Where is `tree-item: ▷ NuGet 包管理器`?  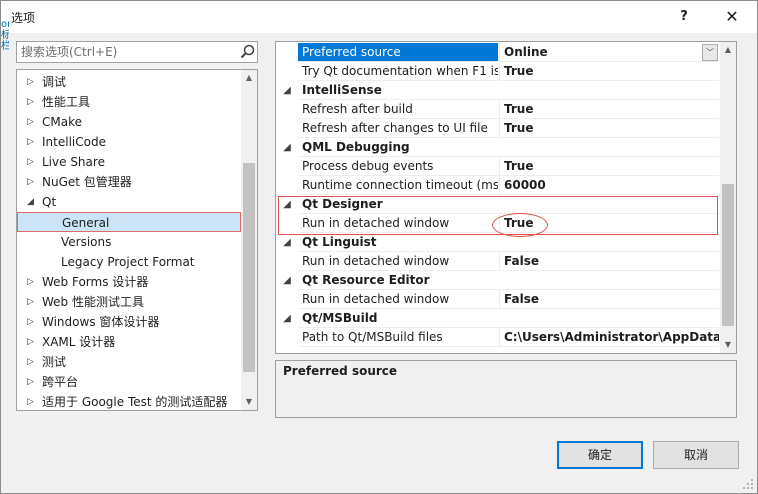 tree-item: ▷ NuGet 包管理器 is located at coordinates (129, 182).